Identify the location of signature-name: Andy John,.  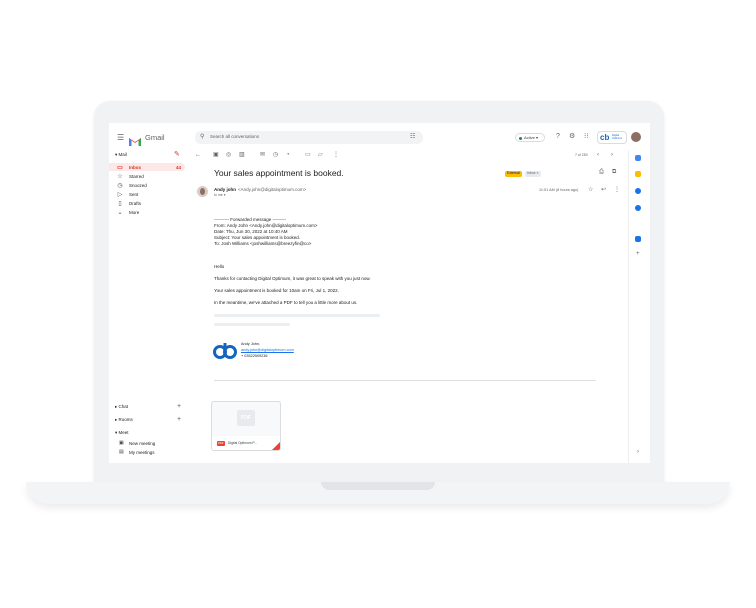
(250, 344).